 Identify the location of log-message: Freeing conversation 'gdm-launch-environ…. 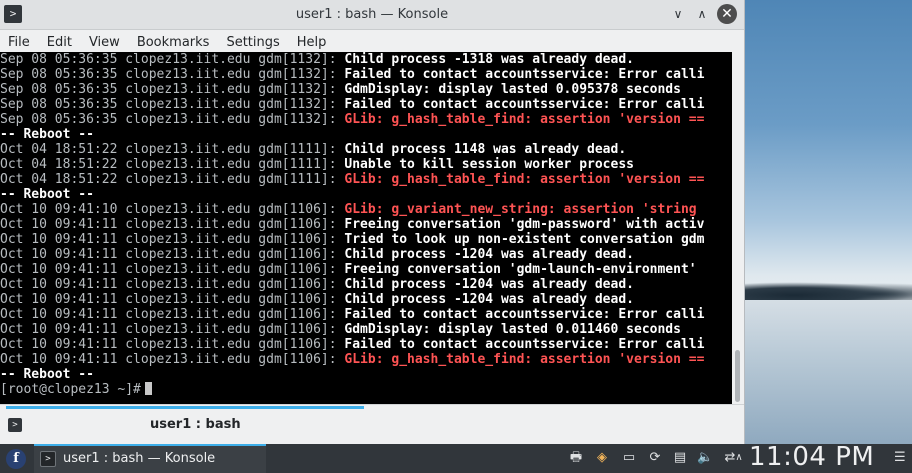
(520, 269).